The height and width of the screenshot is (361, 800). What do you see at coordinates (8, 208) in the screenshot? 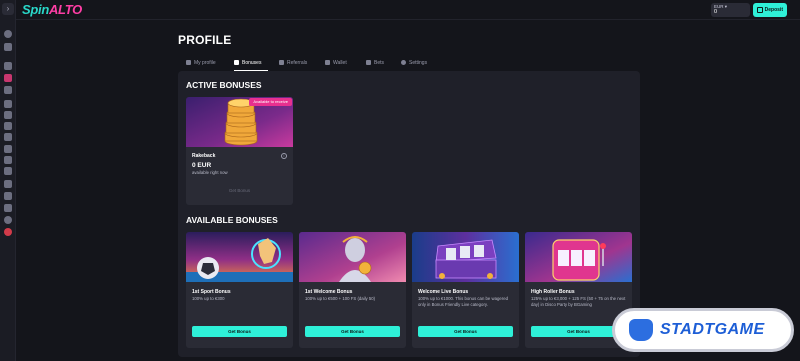
I see `document-icon` at bounding box center [8, 208].